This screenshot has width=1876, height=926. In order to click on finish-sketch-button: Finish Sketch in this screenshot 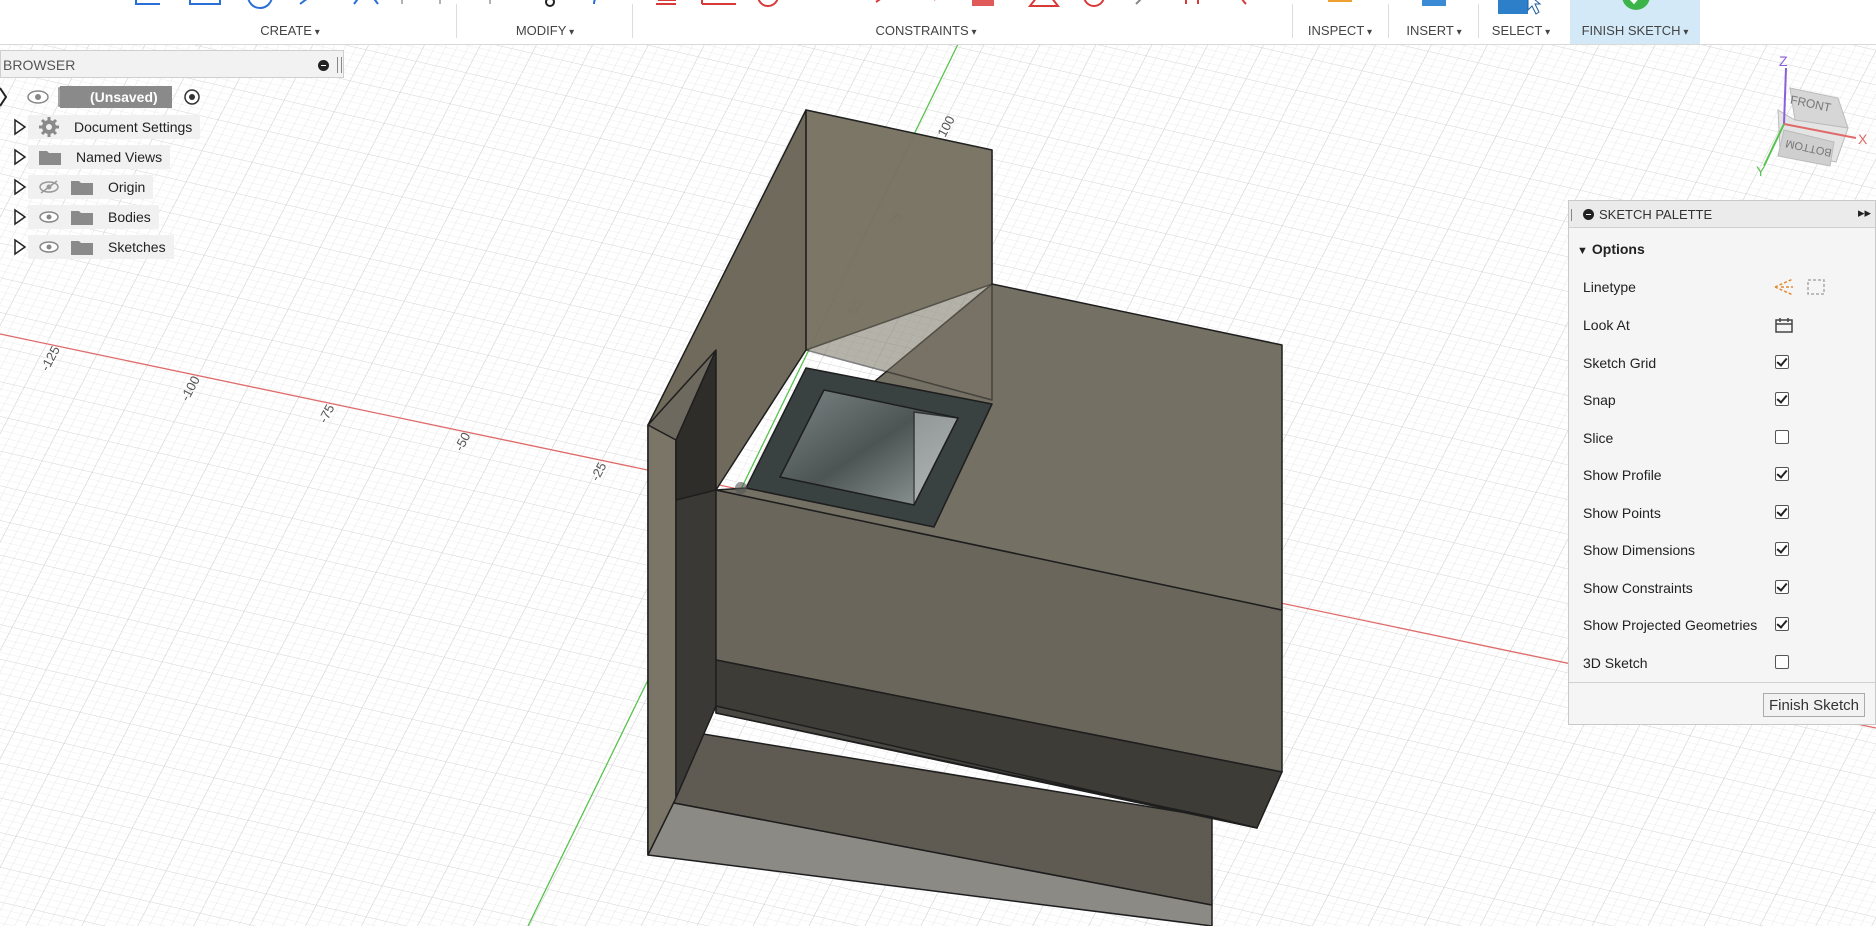, I will do `click(1814, 705)`.